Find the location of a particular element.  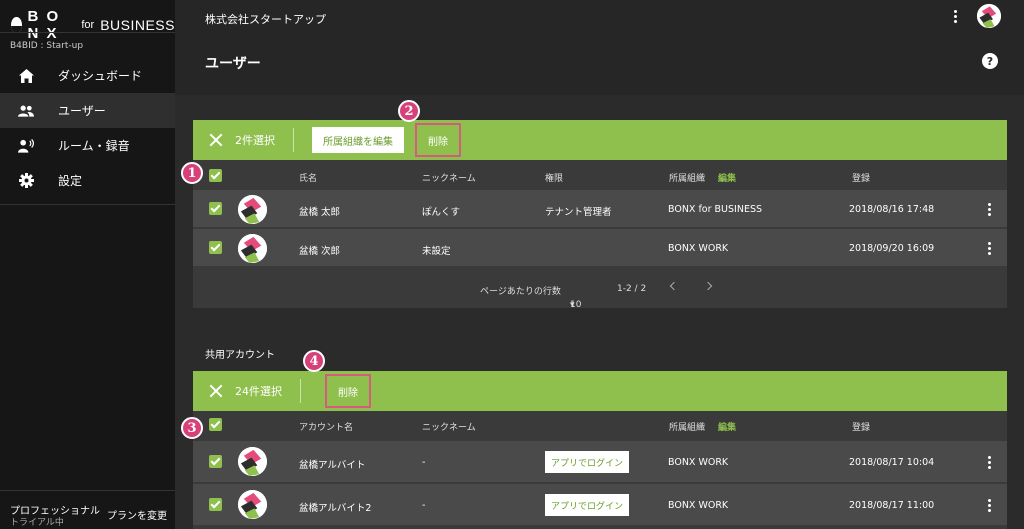

brand-for: for is located at coordinates (88, 25).